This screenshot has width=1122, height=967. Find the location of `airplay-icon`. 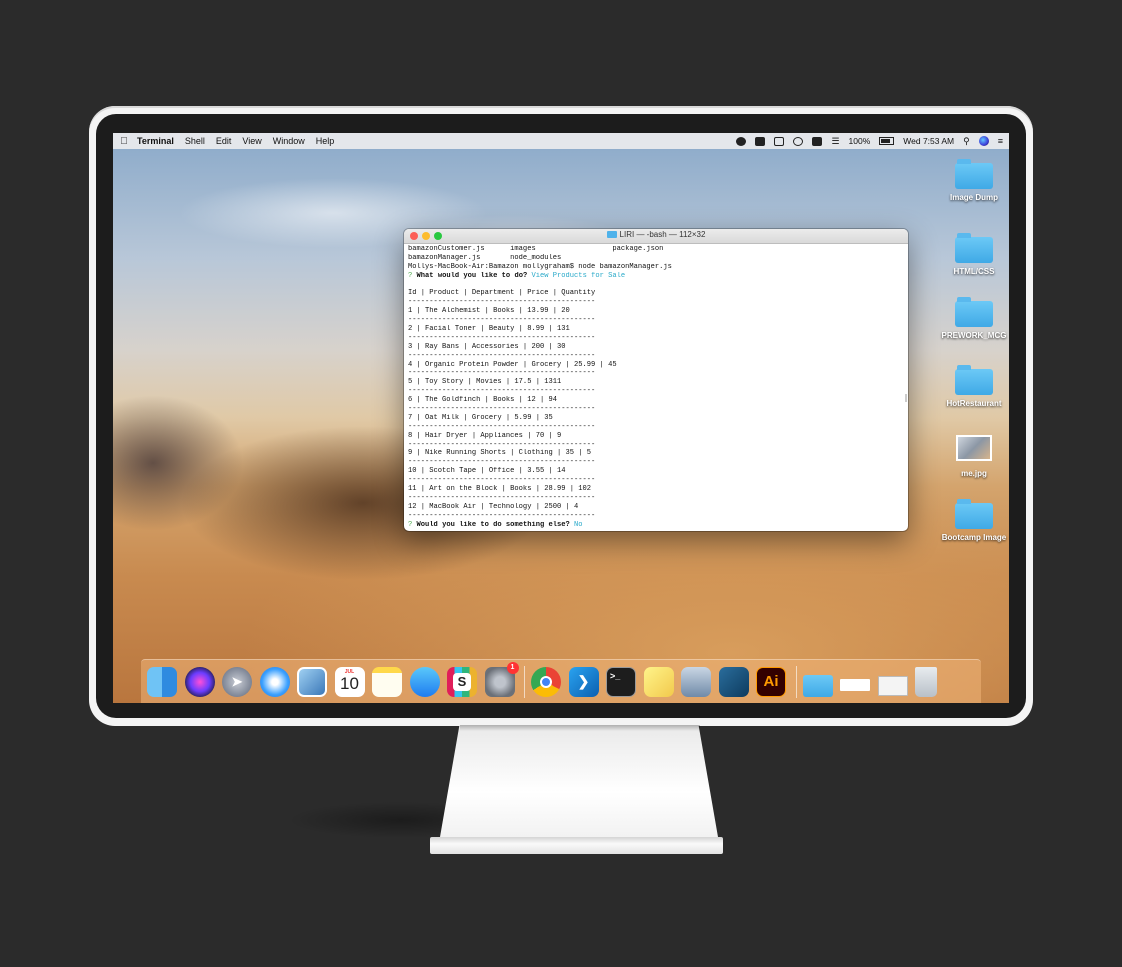

airplay-icon is located at coordinates (779, 141).